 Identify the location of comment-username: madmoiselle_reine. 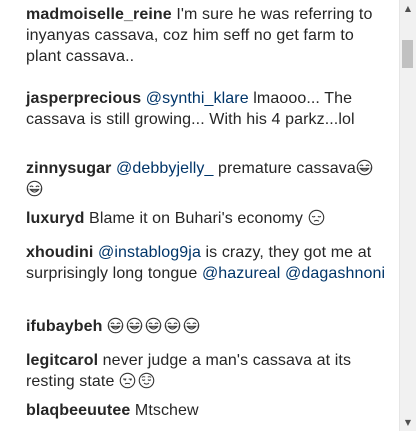
(99, 14).